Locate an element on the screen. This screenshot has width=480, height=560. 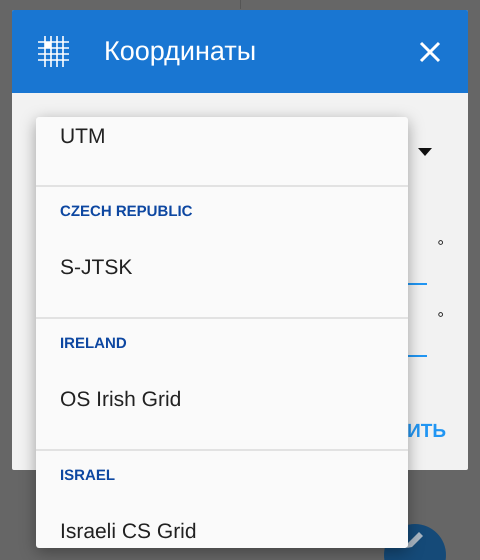
group-header: CZECH REPUBLIC is located at coordinates (126, 212).